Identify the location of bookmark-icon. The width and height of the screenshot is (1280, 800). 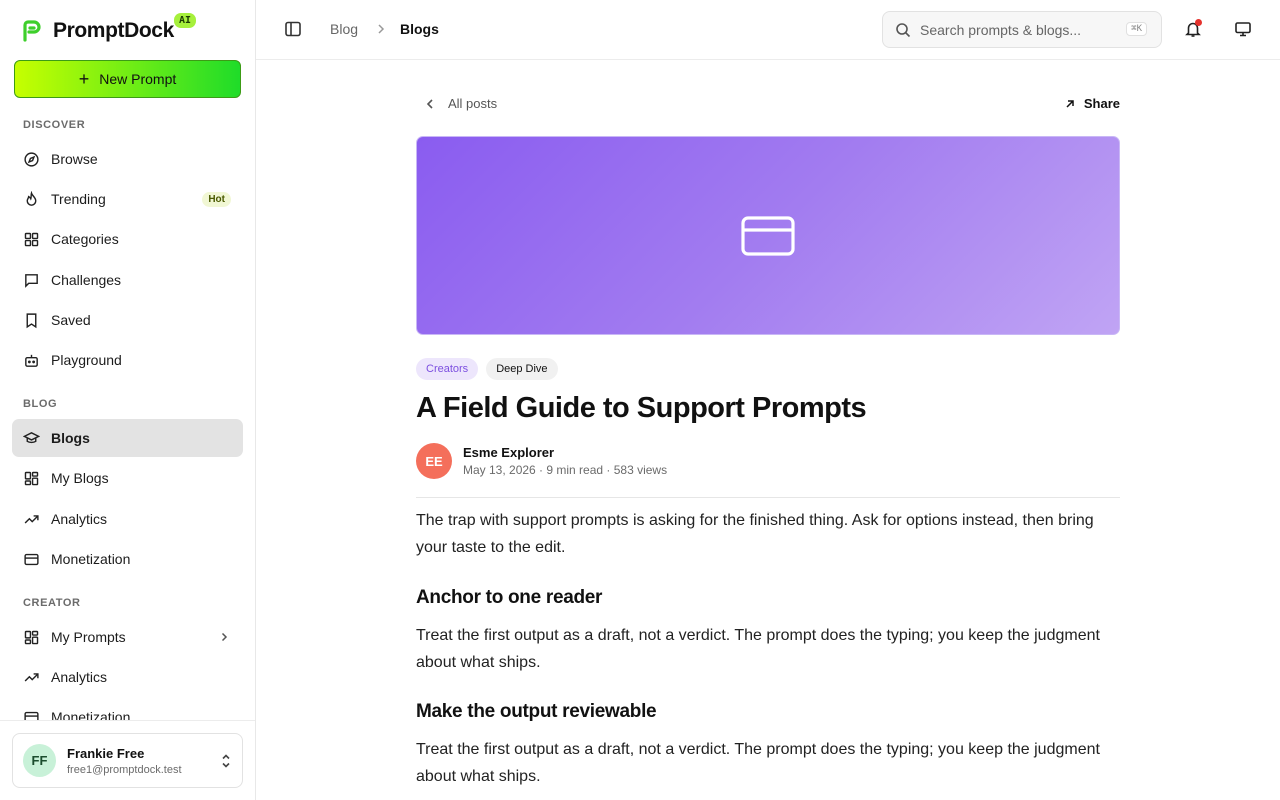
(31, 320).